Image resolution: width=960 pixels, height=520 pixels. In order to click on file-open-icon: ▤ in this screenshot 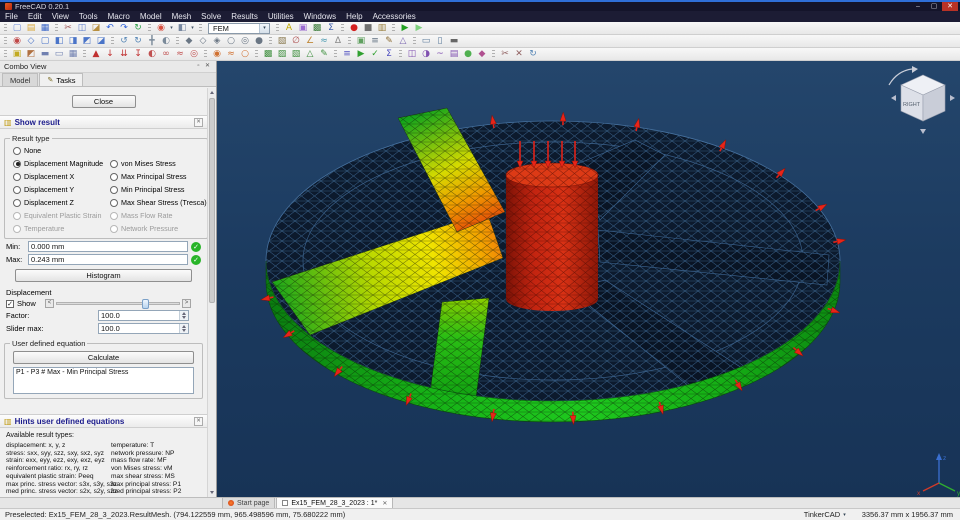, I will do `click(31, 28)`.